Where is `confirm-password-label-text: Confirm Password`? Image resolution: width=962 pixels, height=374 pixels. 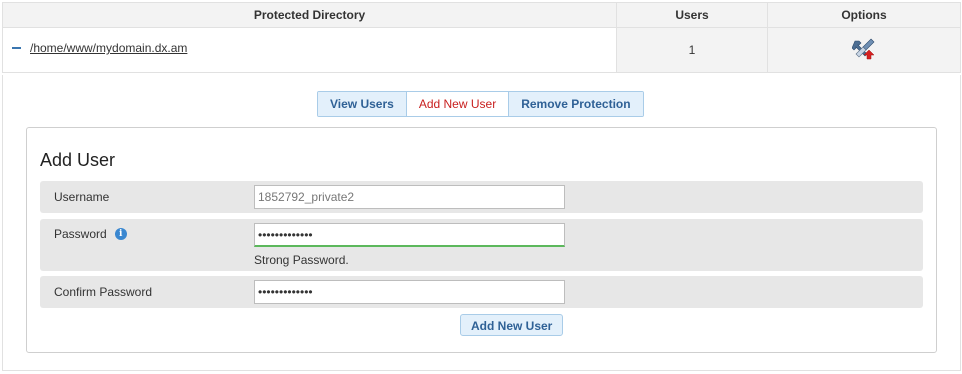
confirm-password-label-text: Confirm Password is located at coordinates (103, 292).